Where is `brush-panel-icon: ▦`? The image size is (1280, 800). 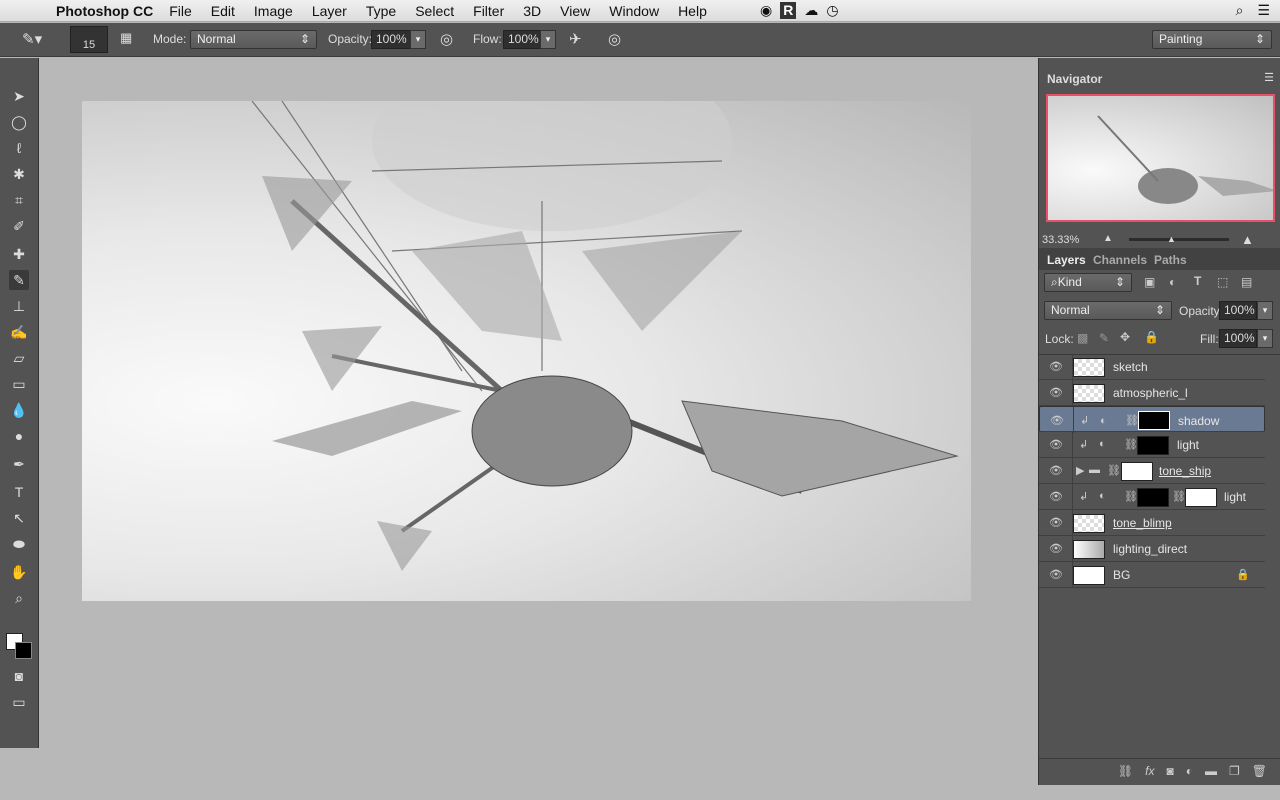
brush-panel-icon: ▦ is located at coordinates (126, 38).